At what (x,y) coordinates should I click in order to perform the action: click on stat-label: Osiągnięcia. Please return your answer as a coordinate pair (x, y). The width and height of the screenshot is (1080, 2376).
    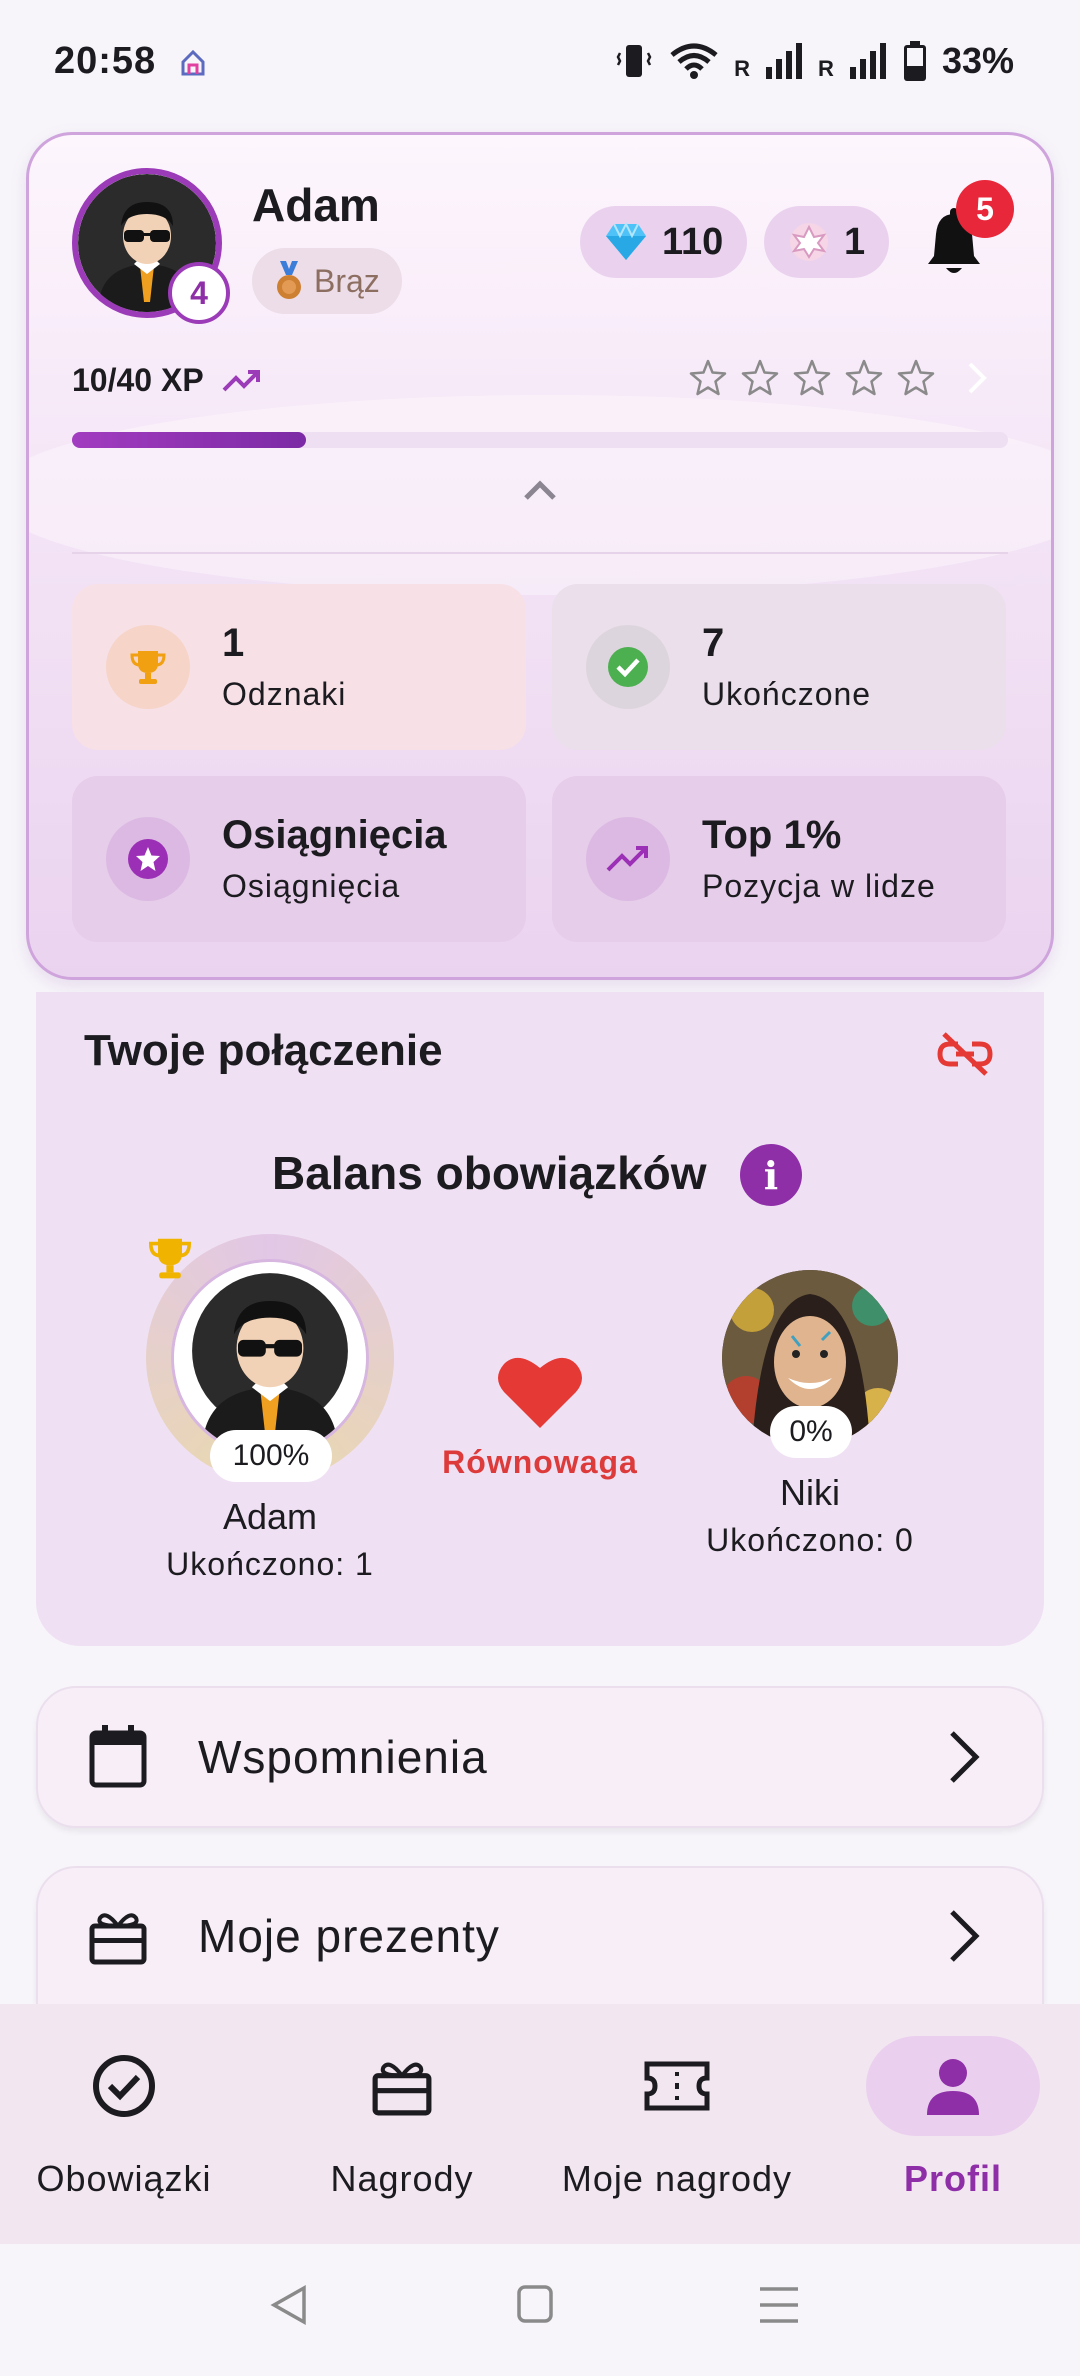
    Looking at the image, I should click on (311, 886).